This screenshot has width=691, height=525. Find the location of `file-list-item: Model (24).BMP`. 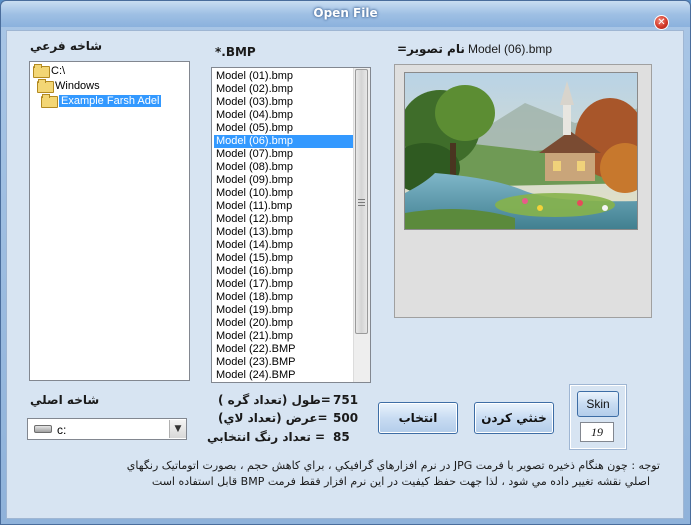

file-list-item: Model (24).BMP is located at coordinates (284, 375).